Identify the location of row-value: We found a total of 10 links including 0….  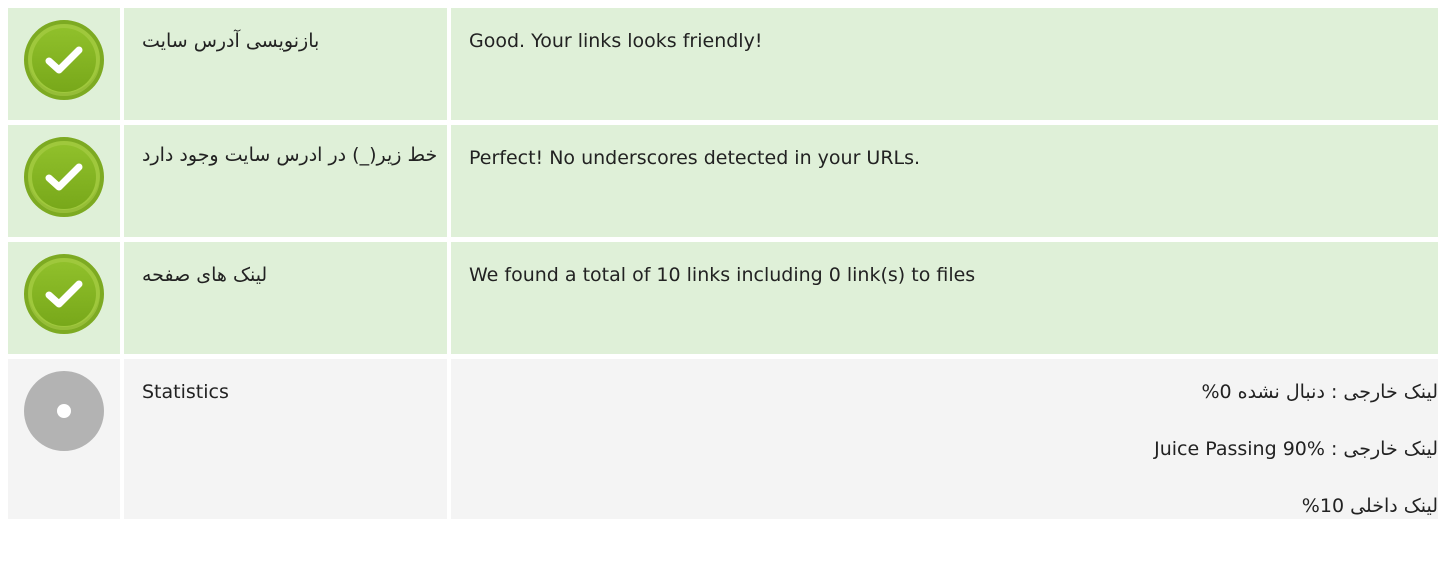
(944, 298).